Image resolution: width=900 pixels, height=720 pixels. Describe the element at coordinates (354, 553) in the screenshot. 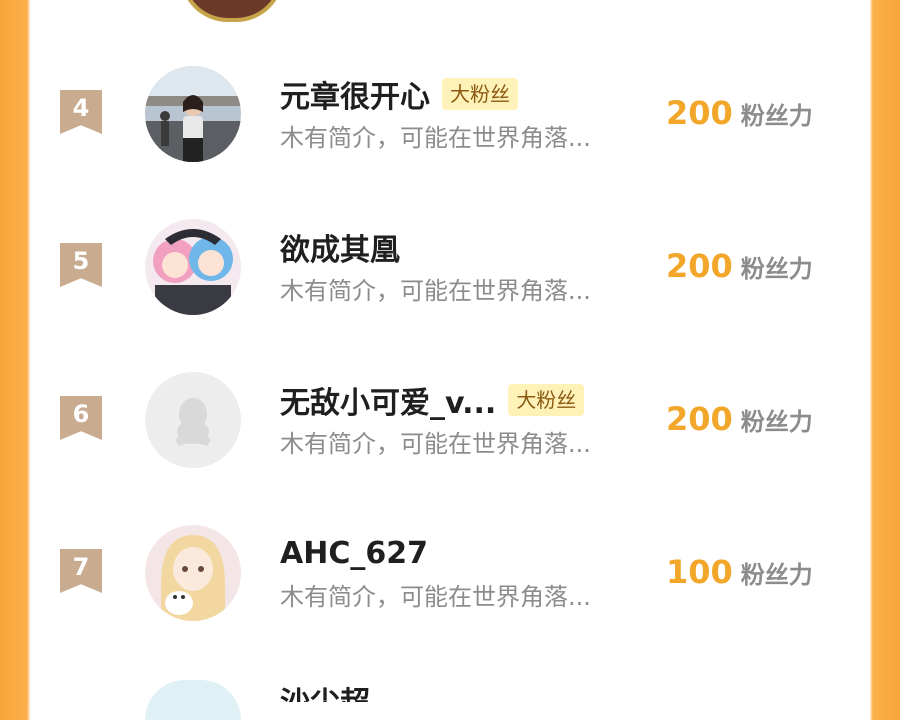

I see `username: AHC_627` at that location.